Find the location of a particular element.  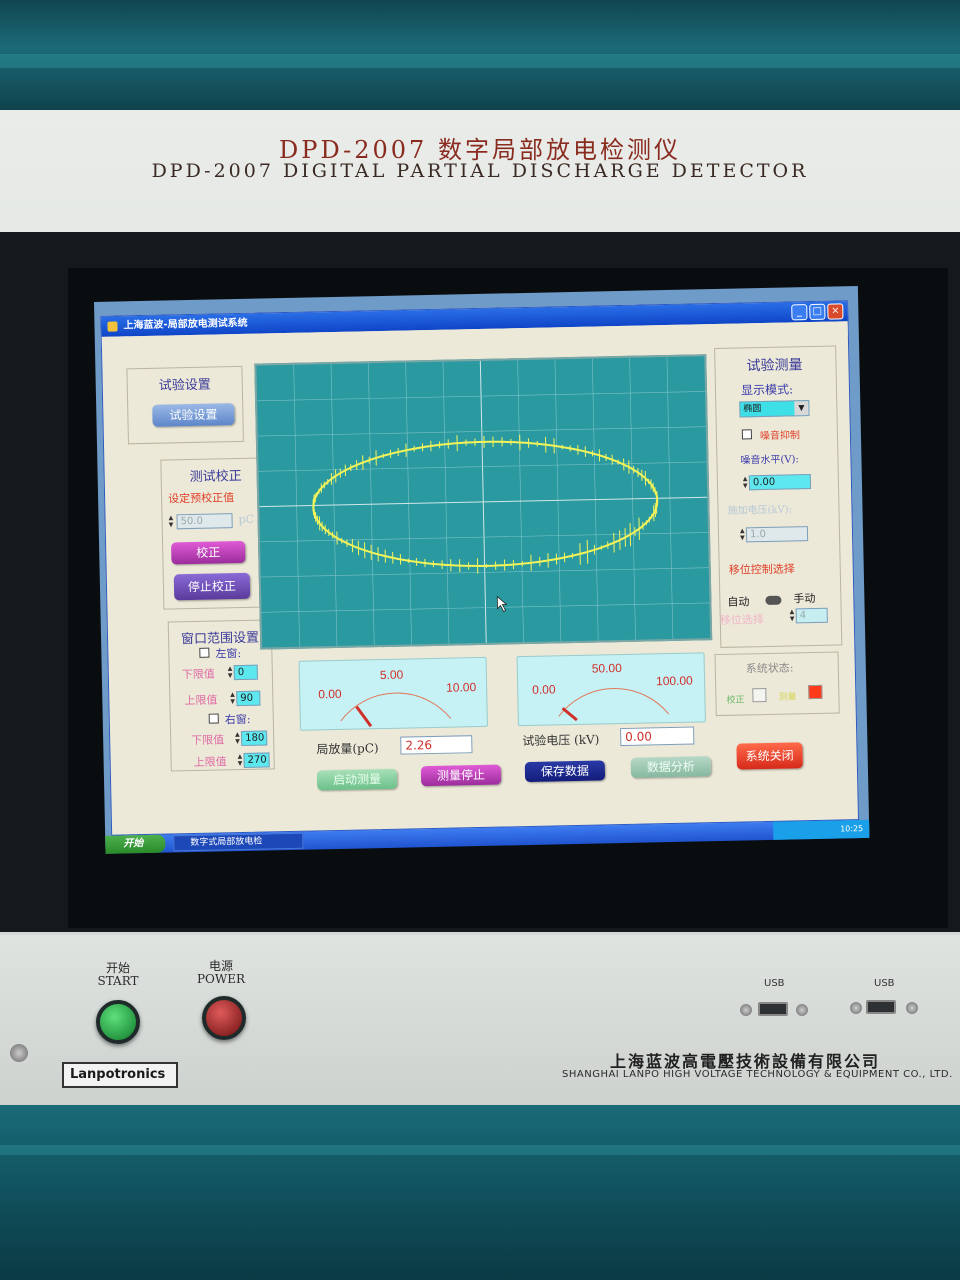

start-button: 开始 is located at coordinates (135, 844).